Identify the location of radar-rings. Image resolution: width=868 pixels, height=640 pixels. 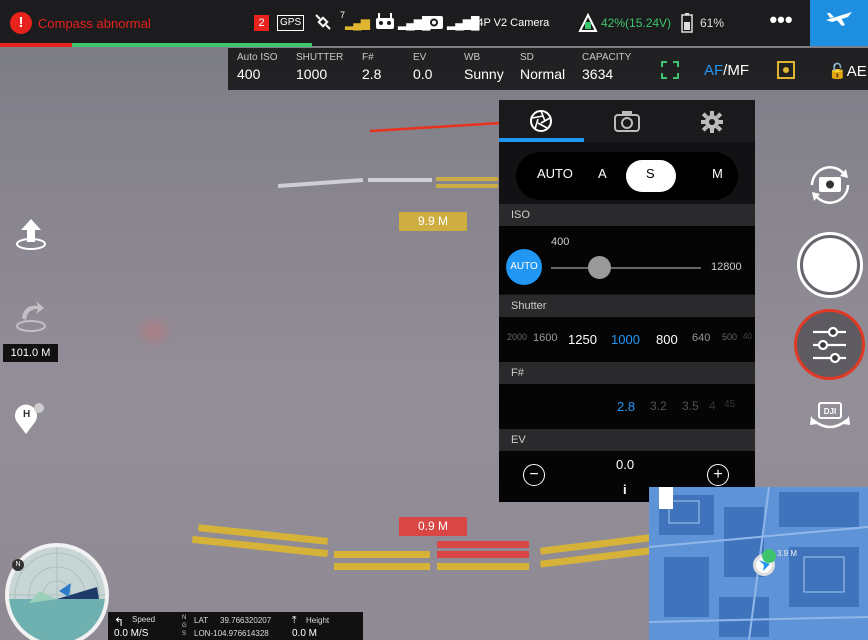
(57, 593).